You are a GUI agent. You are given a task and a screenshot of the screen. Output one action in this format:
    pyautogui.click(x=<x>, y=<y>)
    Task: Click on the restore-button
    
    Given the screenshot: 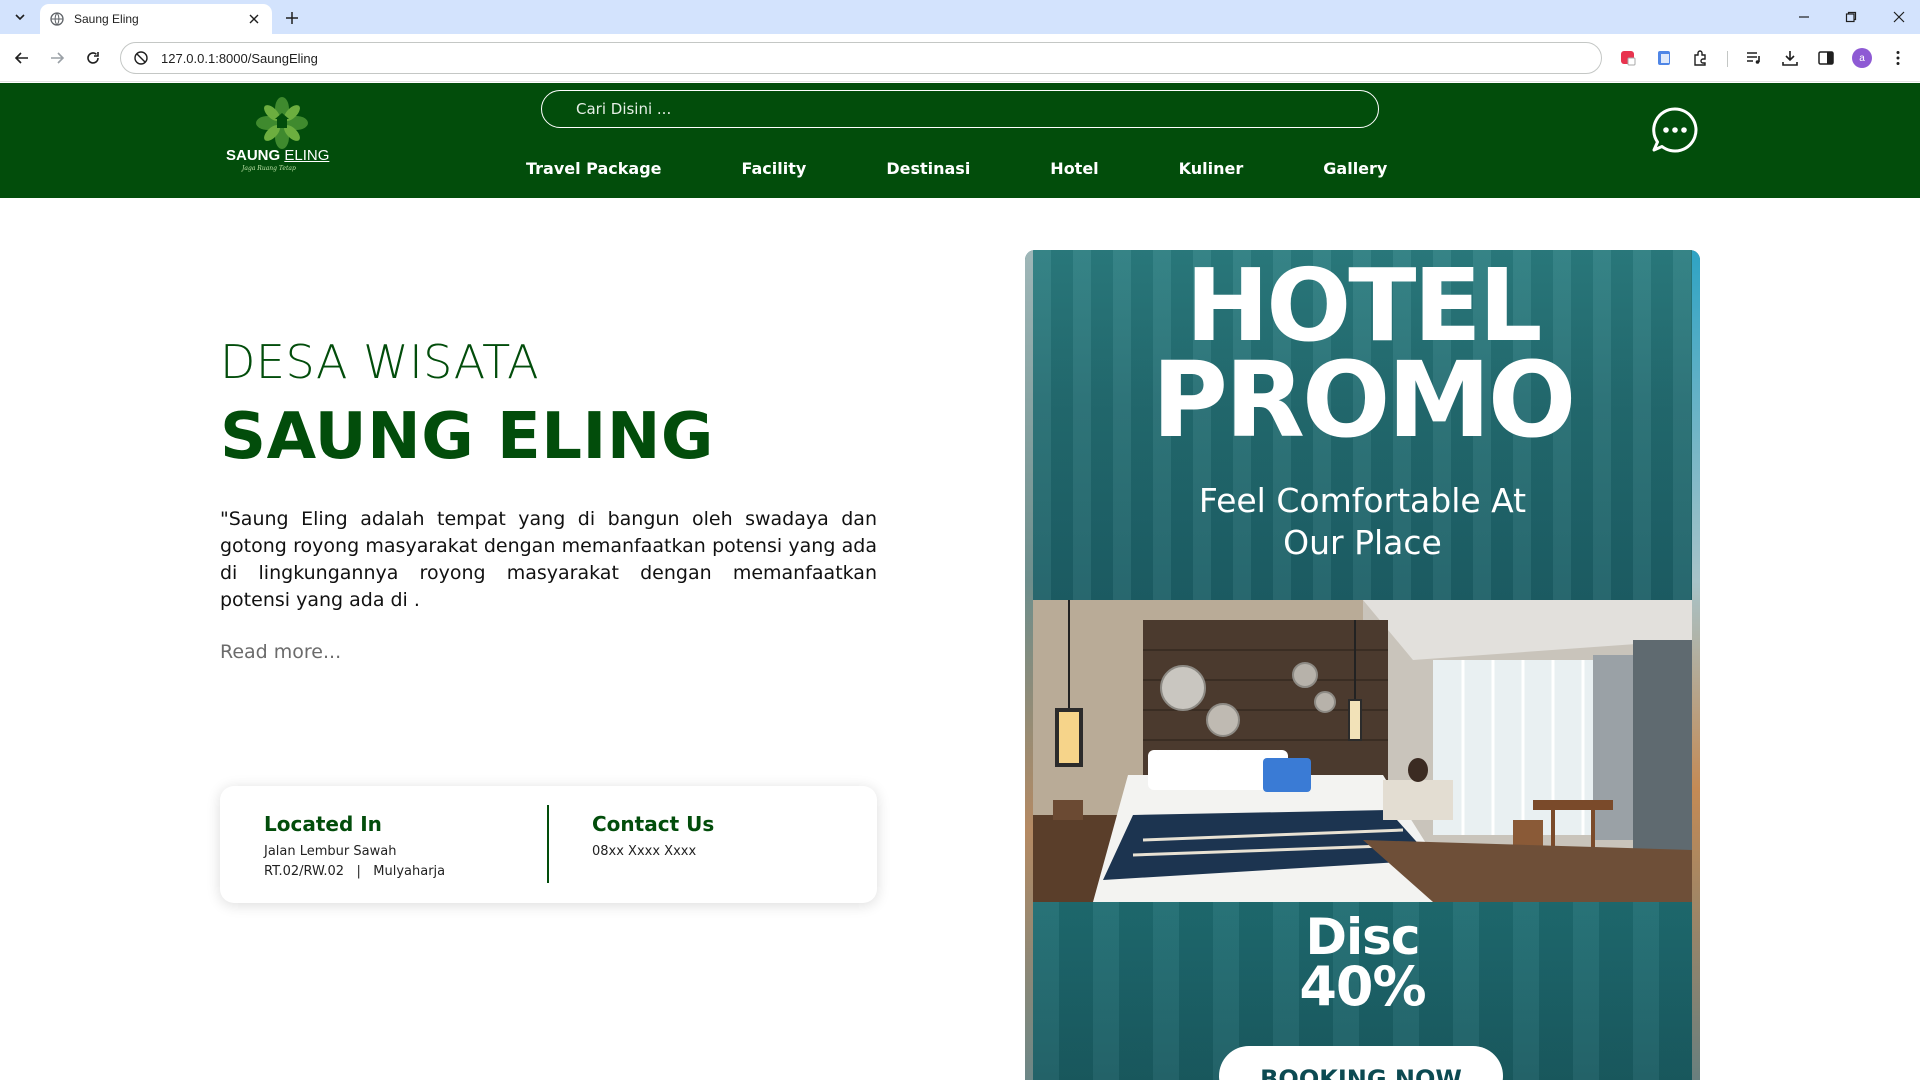 What is the action you would take?
    pyautogui.click(x=1851, y=17)
    